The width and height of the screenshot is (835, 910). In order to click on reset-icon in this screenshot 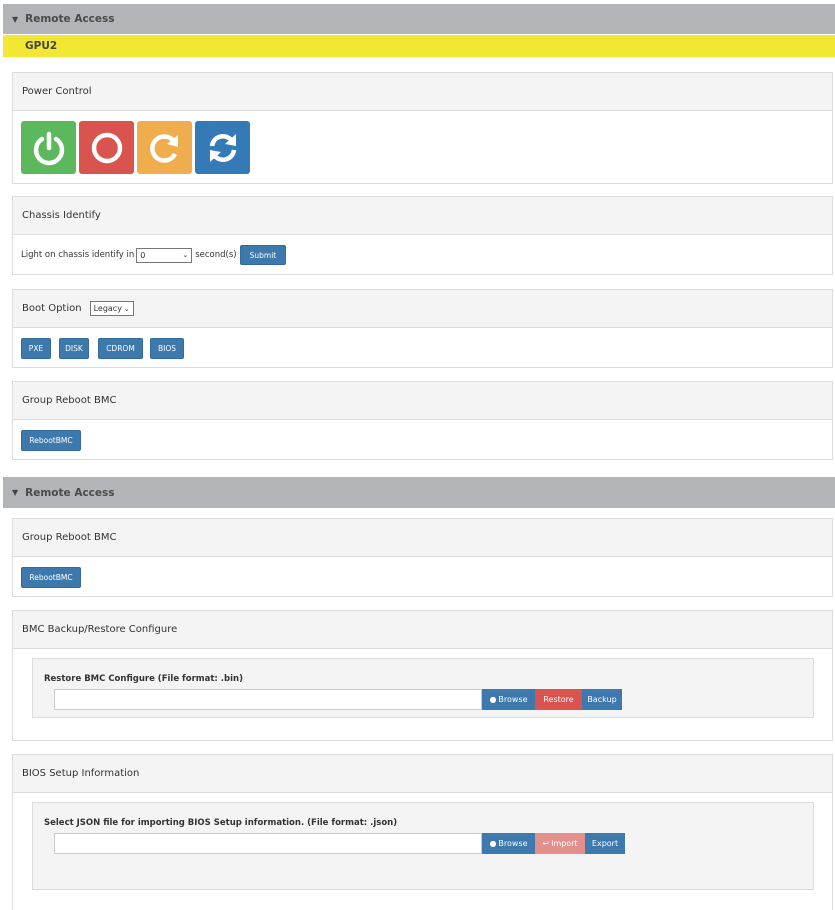, I will do `click(163, 148)`.